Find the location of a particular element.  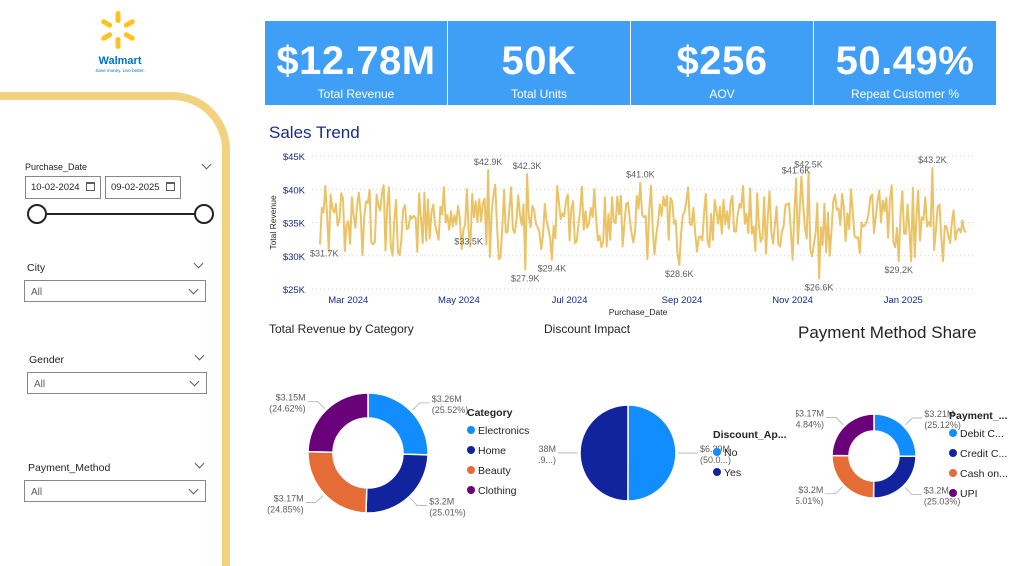

payment-method-value: All is located at coordinates (37, 492).